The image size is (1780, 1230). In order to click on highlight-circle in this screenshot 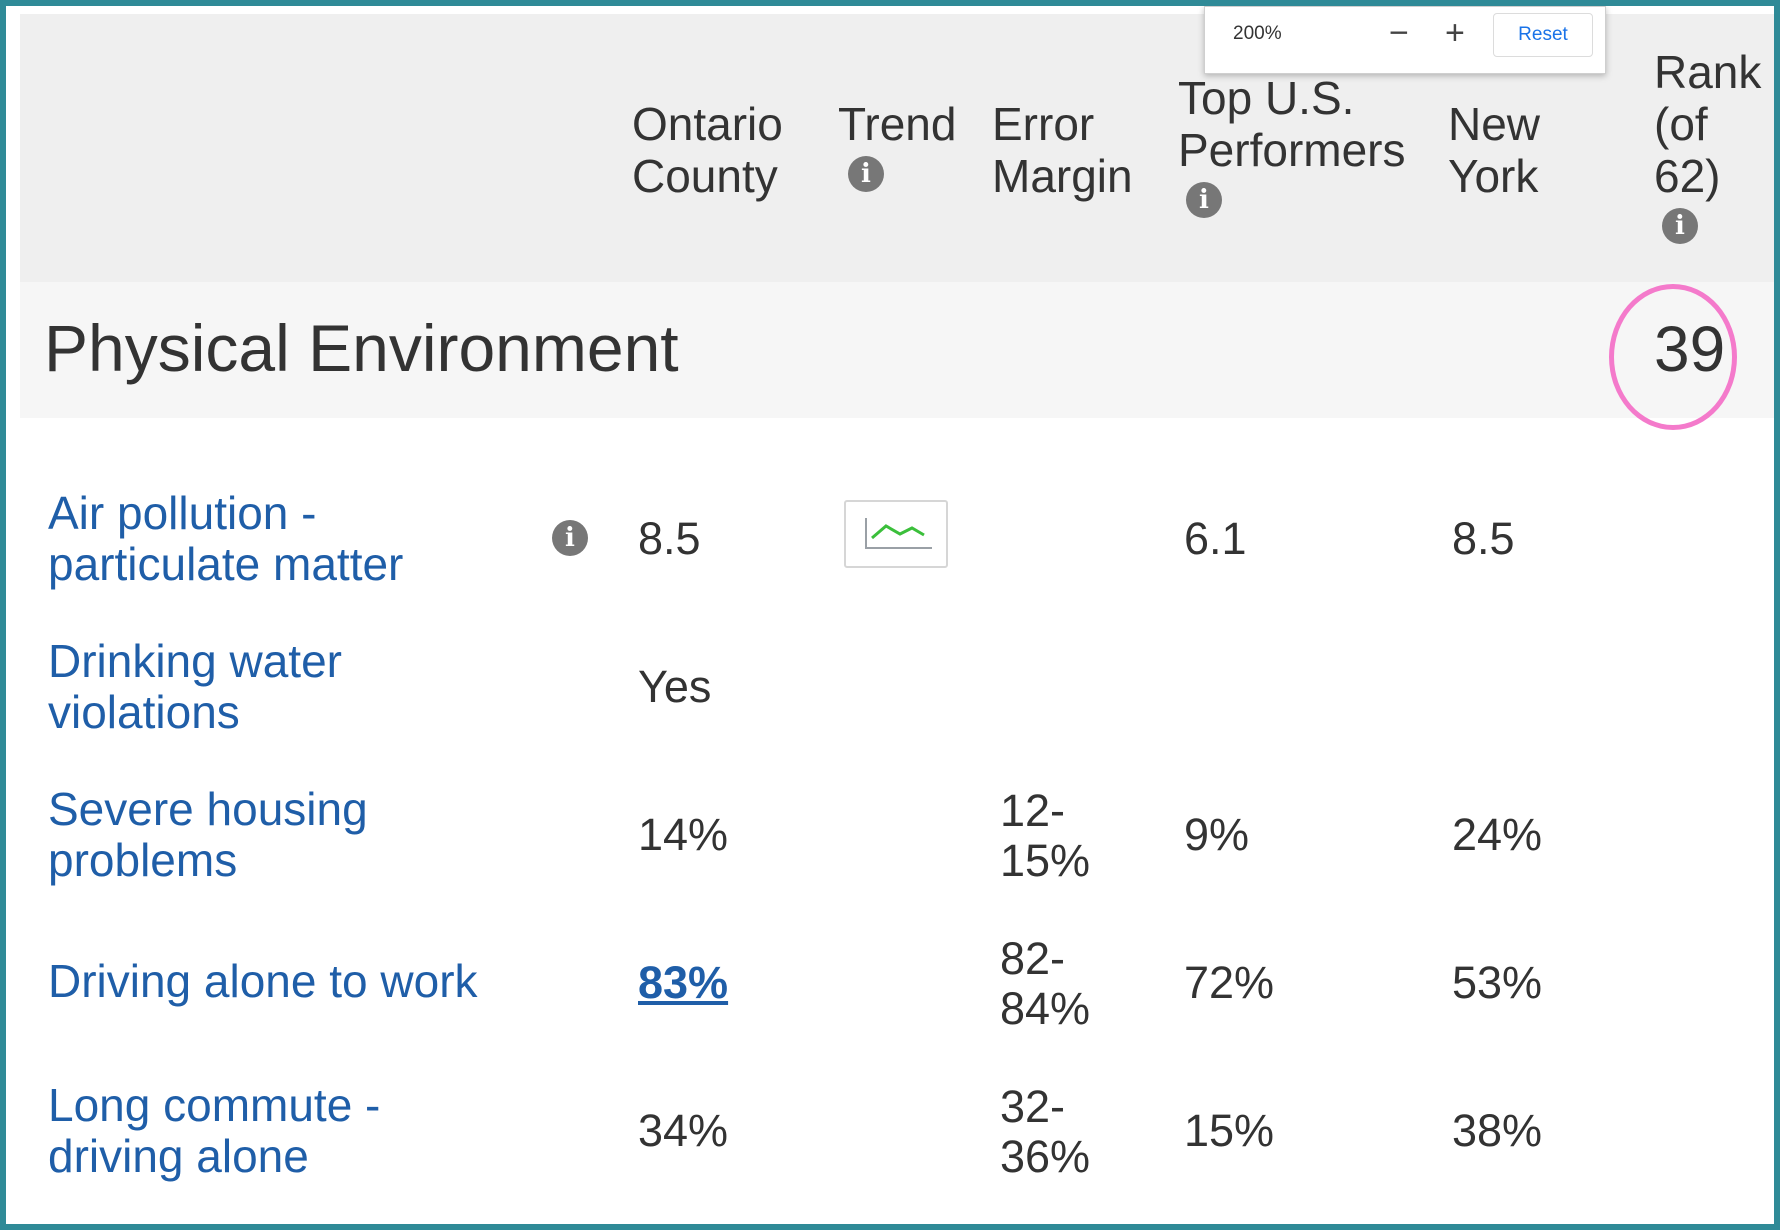, I will do `click(1673, 357)`.